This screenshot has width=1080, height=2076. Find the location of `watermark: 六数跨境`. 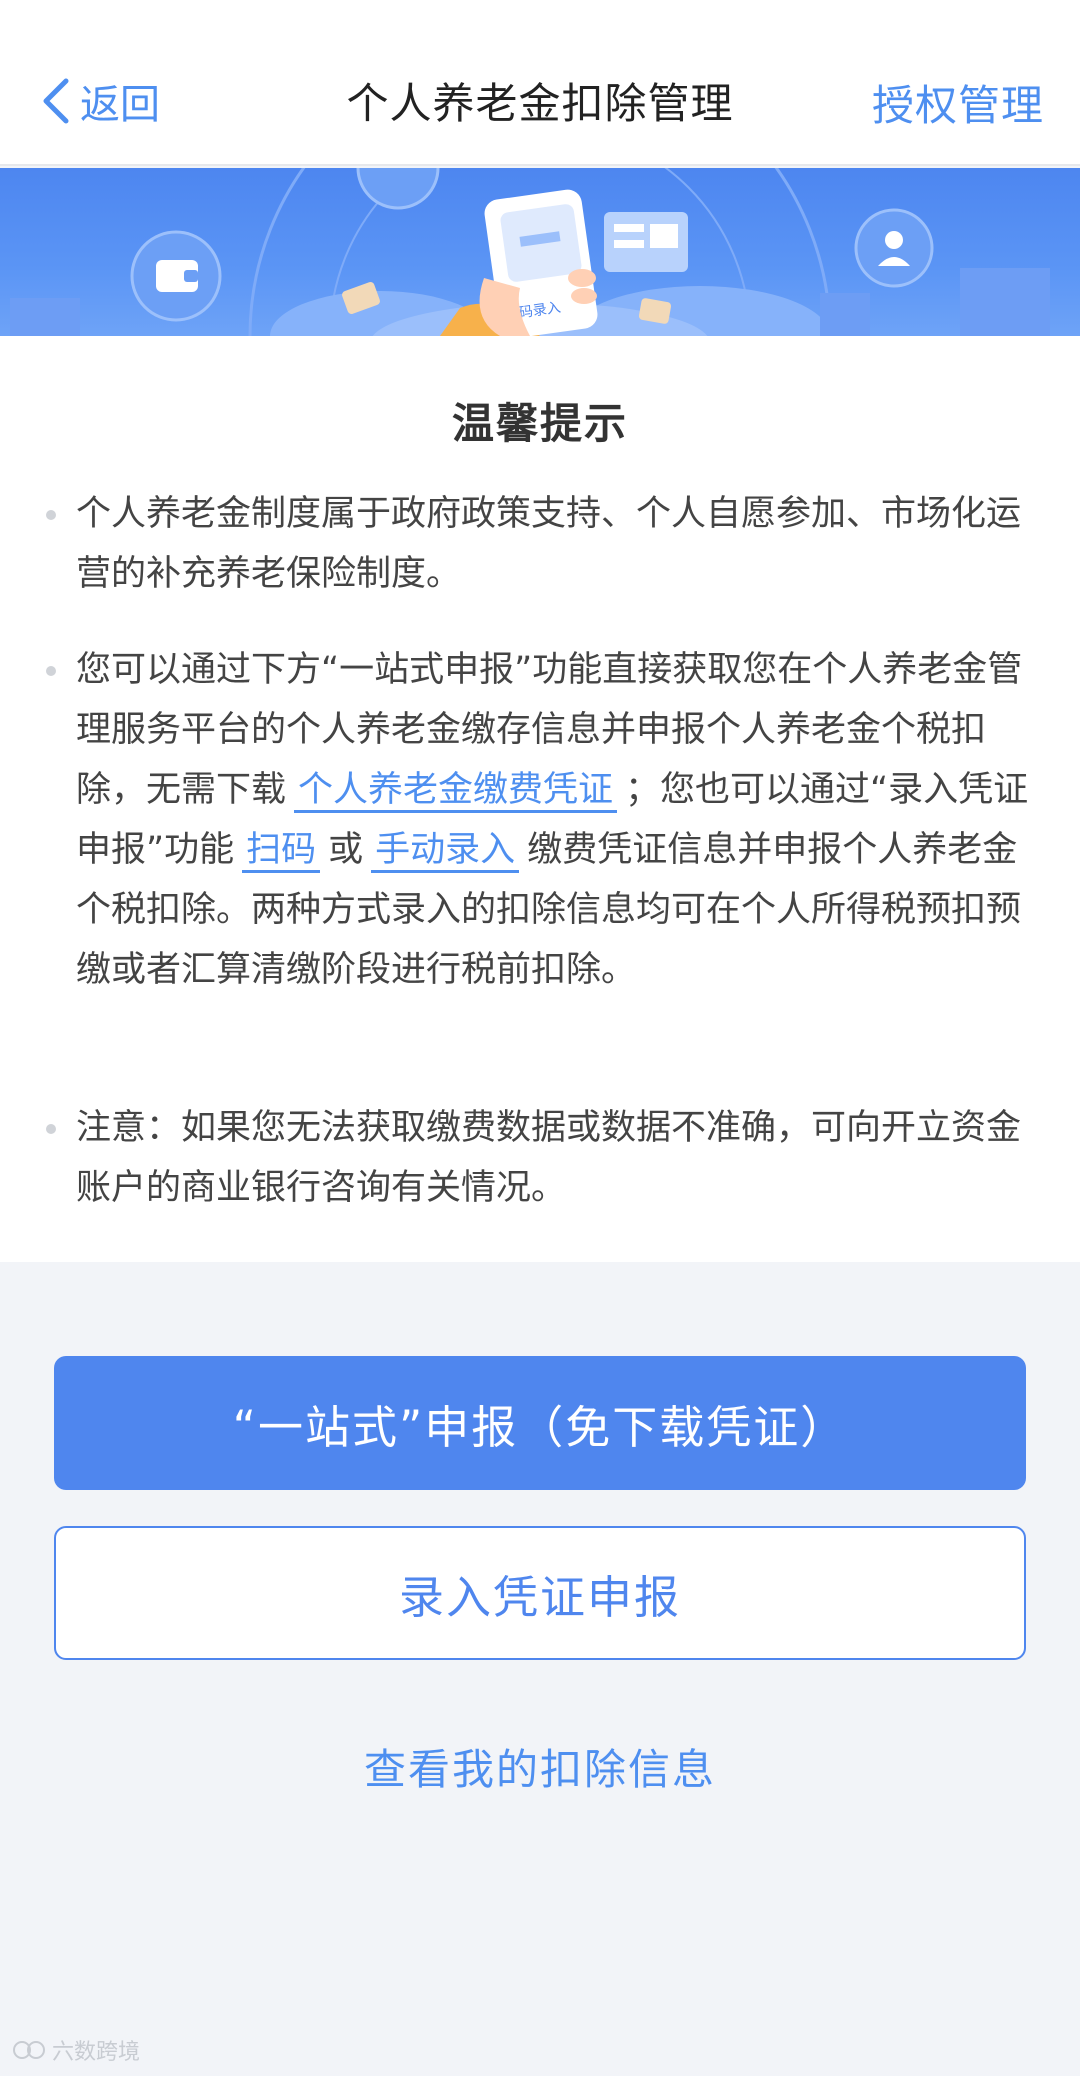

watermark: 六数跨境 is located at coordinates (76, 2050).